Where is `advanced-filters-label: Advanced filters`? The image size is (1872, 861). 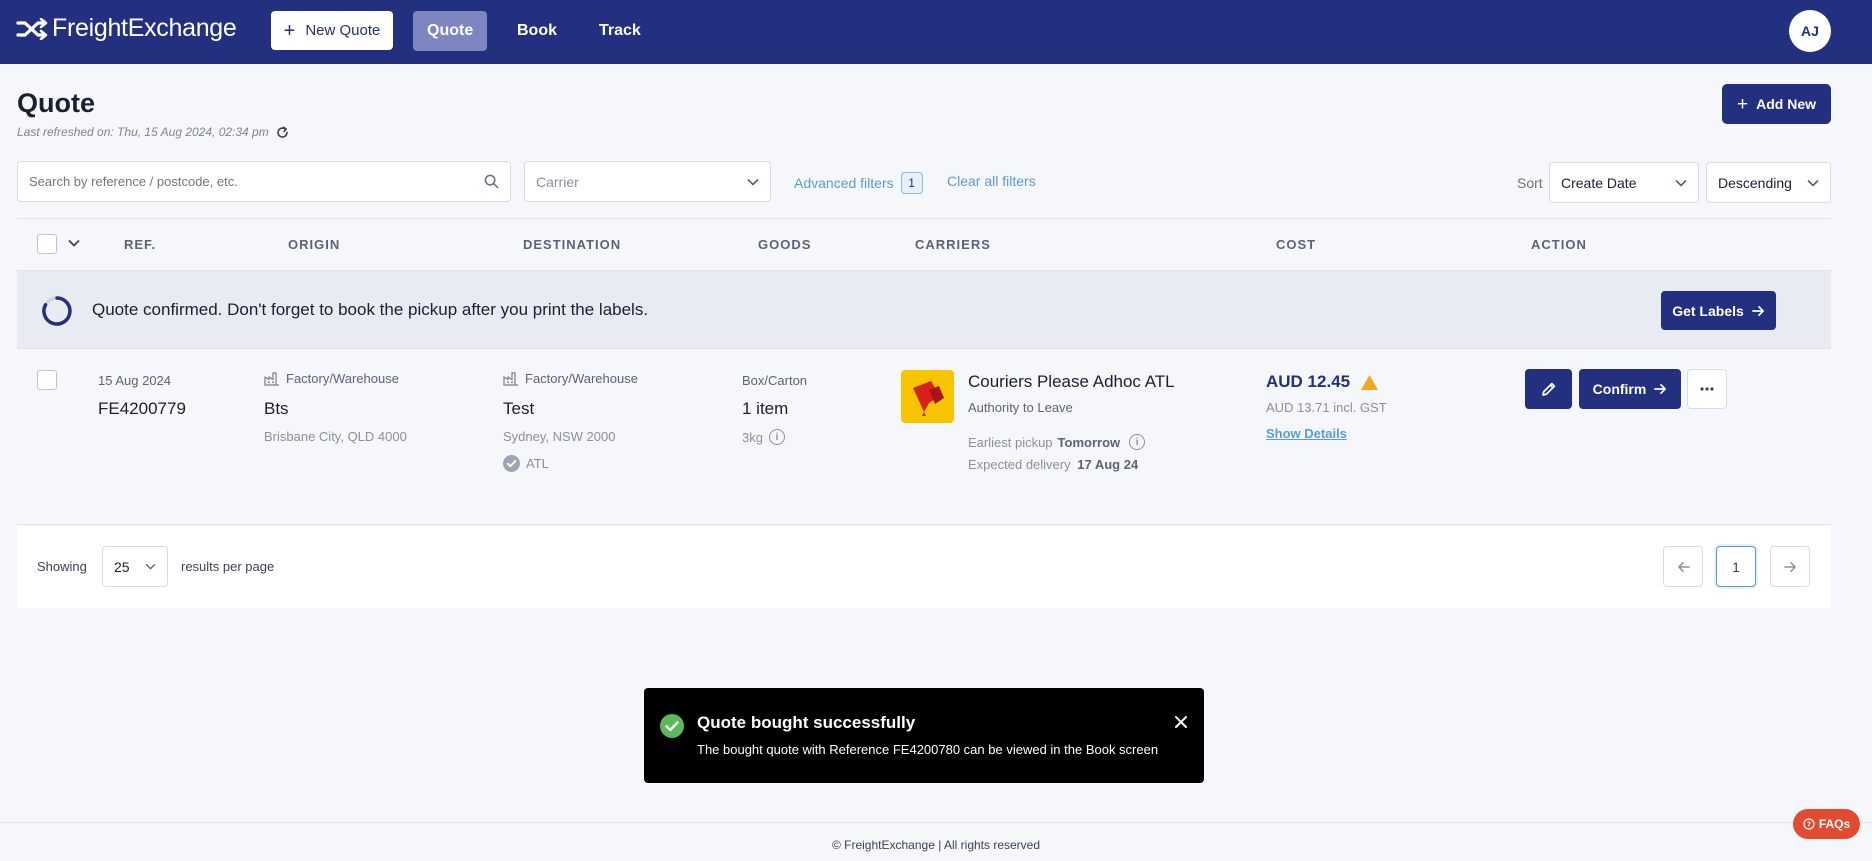
advanced-filters-label: Advanced filters is located at coordinates (844, 183).